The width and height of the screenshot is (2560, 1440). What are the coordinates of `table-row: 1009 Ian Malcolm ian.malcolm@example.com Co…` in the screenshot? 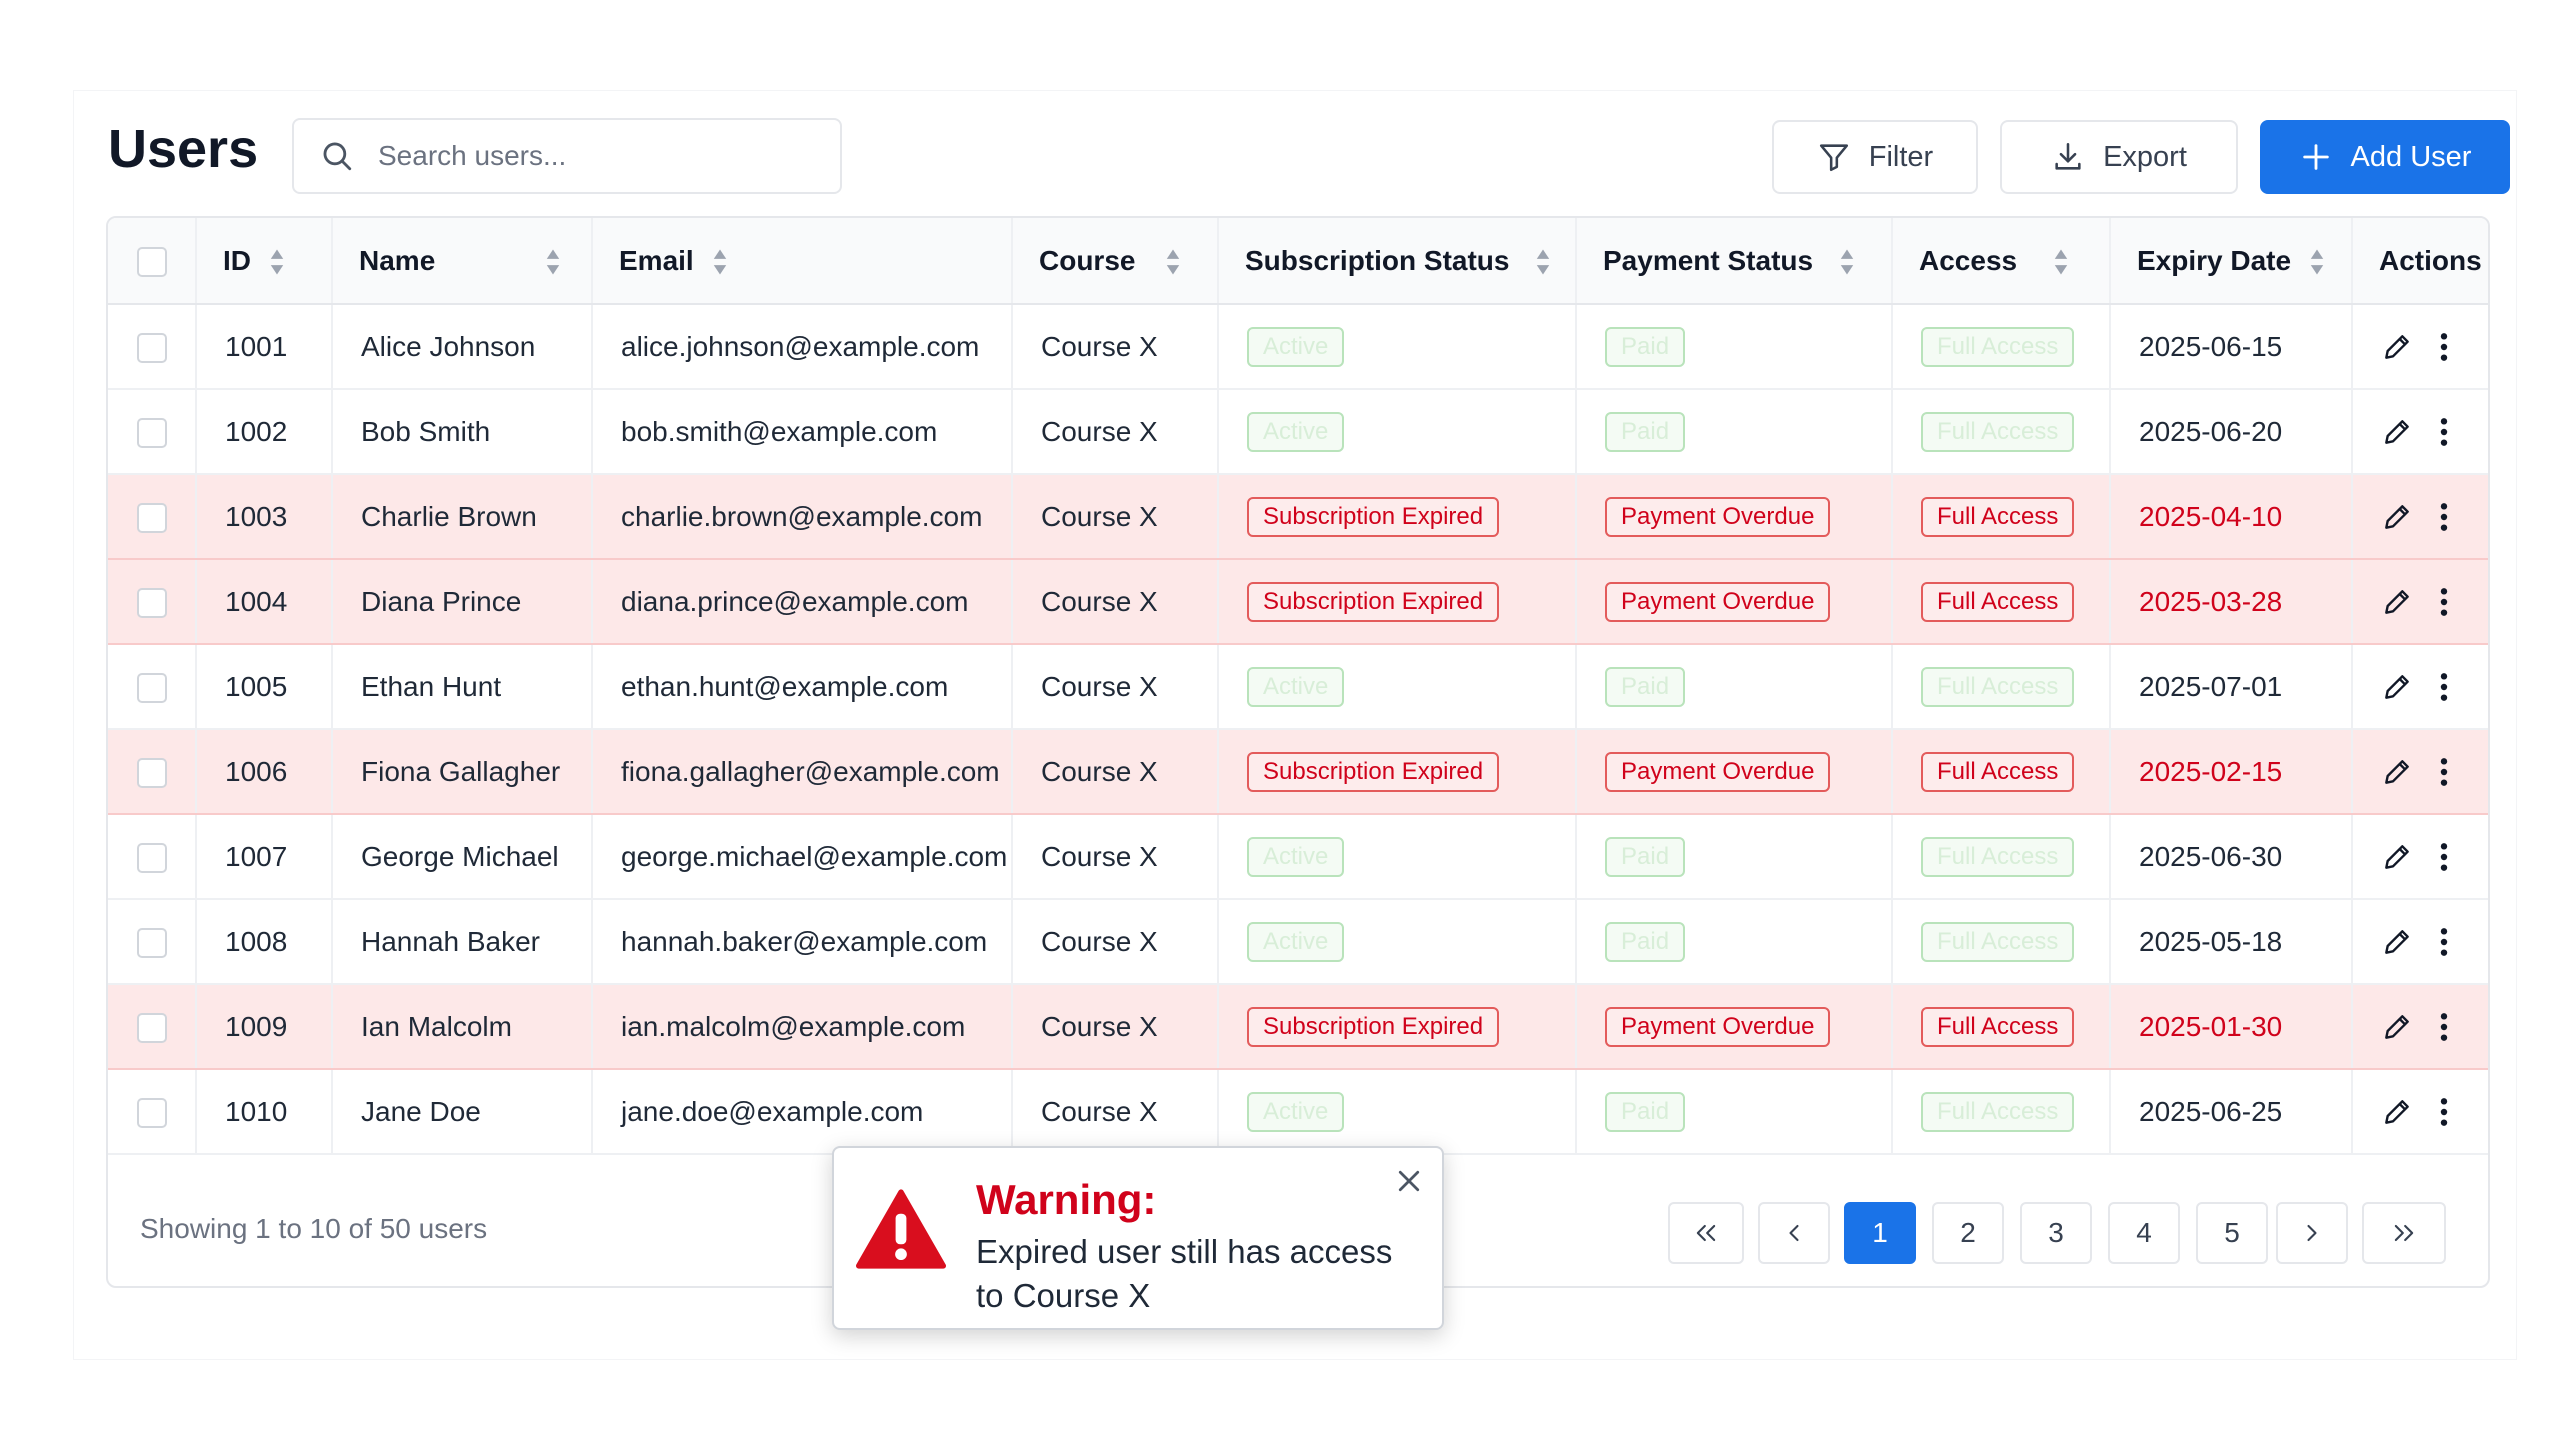 It's located at (1298, 1027).